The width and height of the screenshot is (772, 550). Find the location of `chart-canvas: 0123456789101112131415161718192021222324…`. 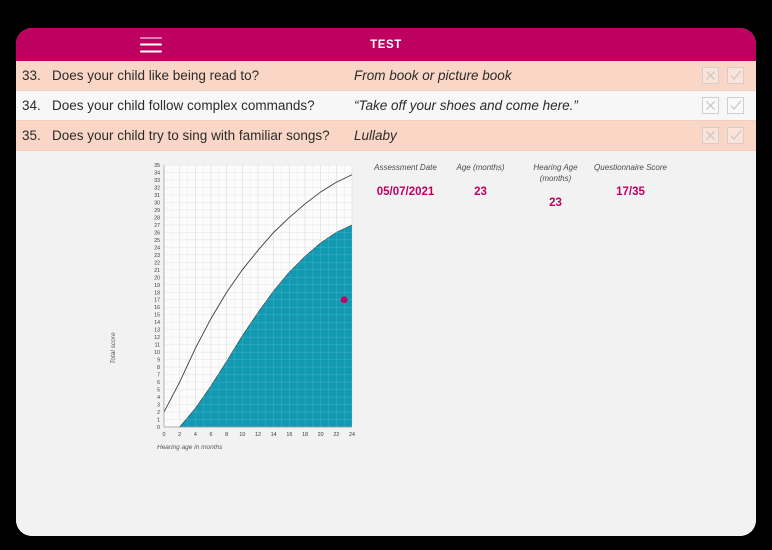

chart-canvas: 0123456789101112131415161718192021222324… is located at coordinates (254, 300).